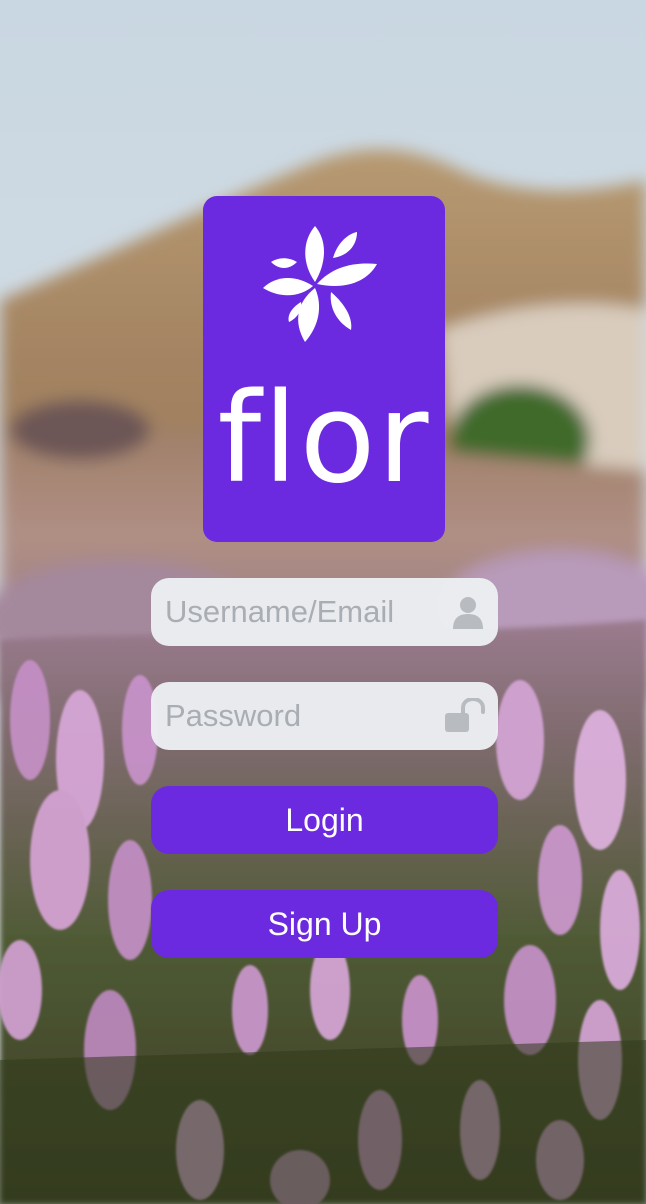 The width and height of the screenshot is (646, 1204). Describe the element at coordinates (324, 439) in the screenshot. I see `logo-wordmark: flor` at that location.